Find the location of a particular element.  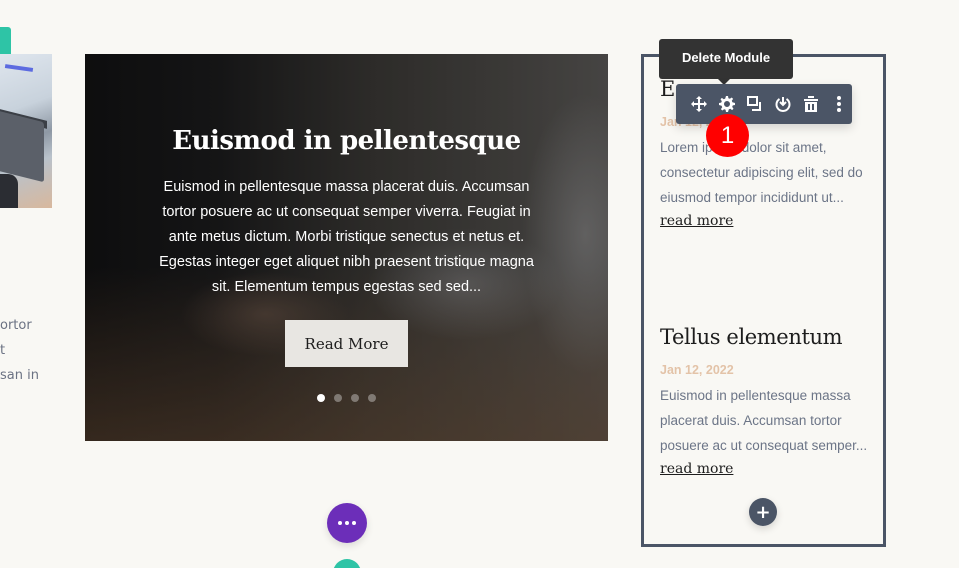

add-row-button is located at coordinates (347, 563).